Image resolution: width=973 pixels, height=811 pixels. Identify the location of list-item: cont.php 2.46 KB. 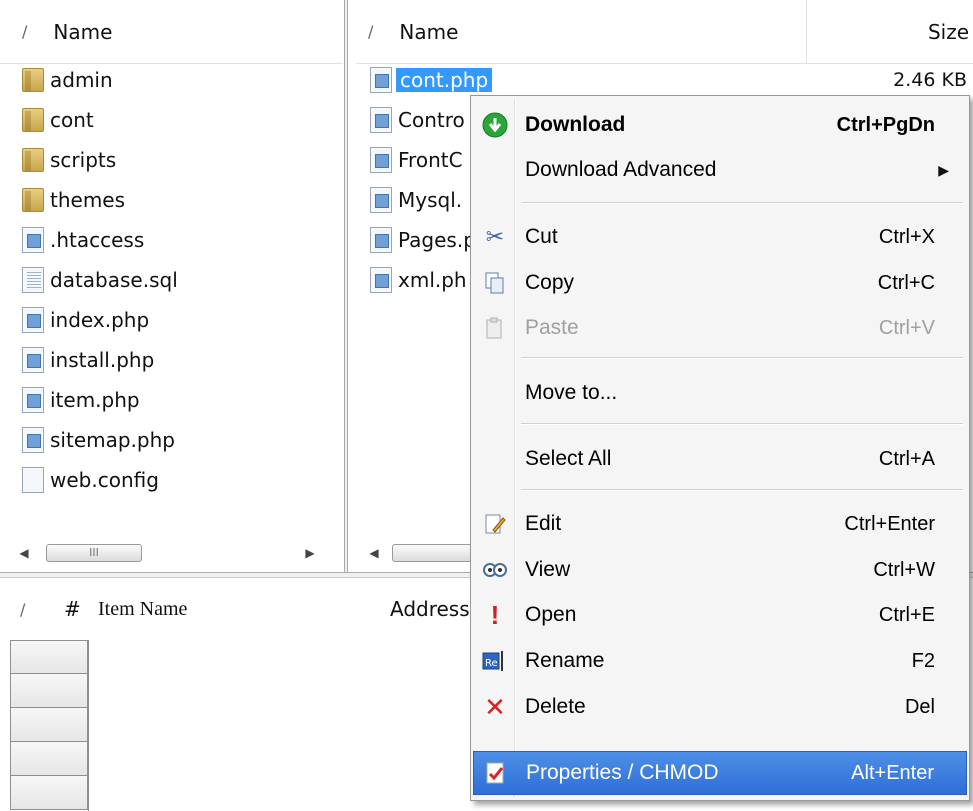
(664, 80).